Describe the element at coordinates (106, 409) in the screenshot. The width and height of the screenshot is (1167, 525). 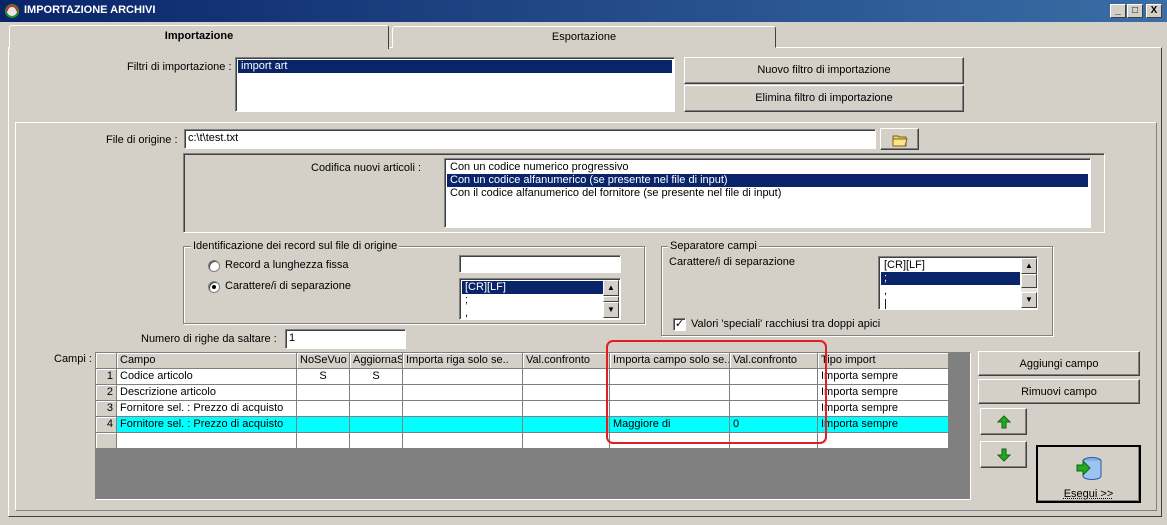
I see `row-number: 3` at that location.